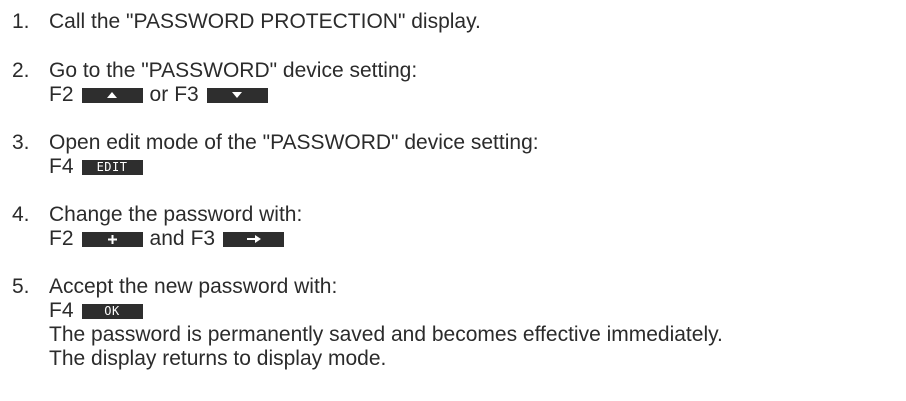  I want to click on step-note: The display returns to display mode., so click(218, 358).